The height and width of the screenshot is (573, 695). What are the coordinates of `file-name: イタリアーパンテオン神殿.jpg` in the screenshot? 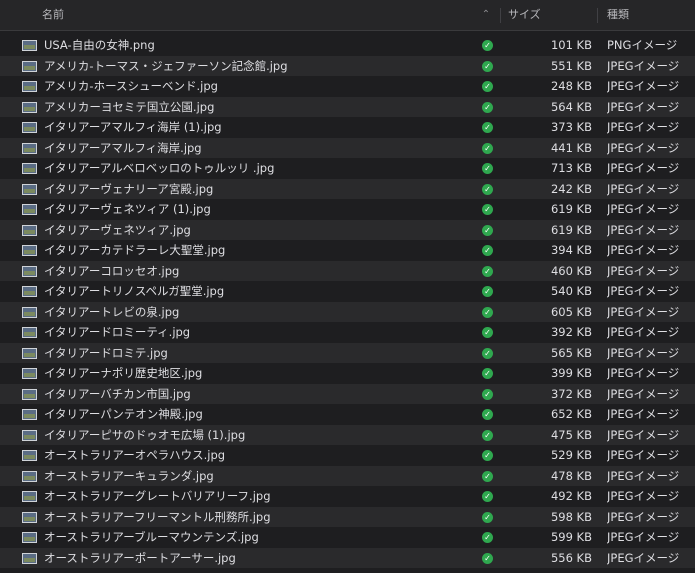 It's located at (123, 414).